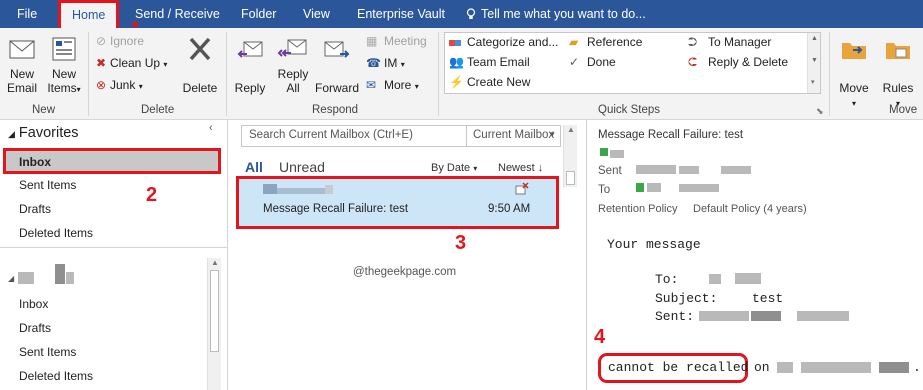 The height and width of the screenshot is (390, 923). Describe the element at coordinates (250, 88) in the screenshot. I see `reply-label: Reply` at that location.